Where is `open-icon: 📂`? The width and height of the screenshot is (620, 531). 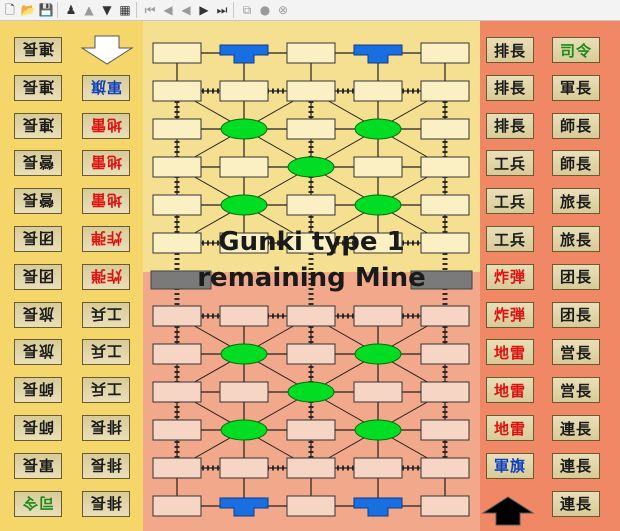 open-icon: 📂 is located at coordinates (28, 10).